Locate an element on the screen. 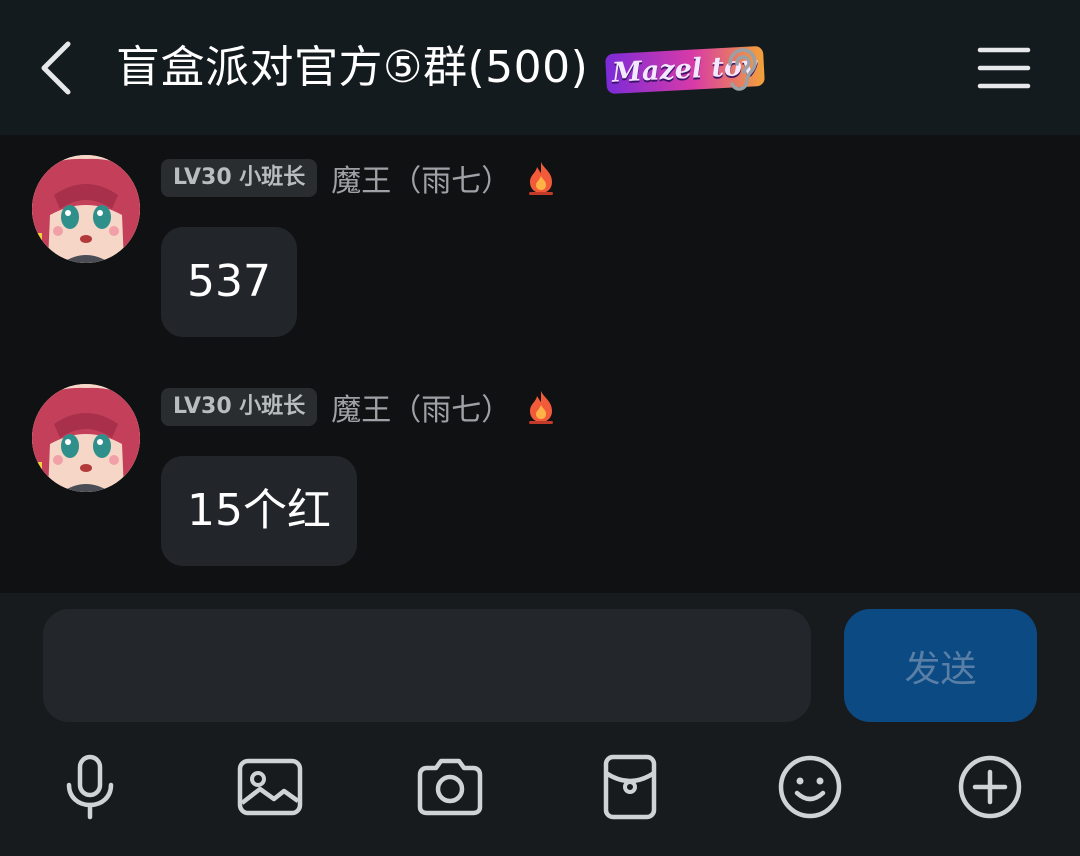 This screenshot has width=1080, height=856. message-bubble: 537 is located at coordinates (229, 282).